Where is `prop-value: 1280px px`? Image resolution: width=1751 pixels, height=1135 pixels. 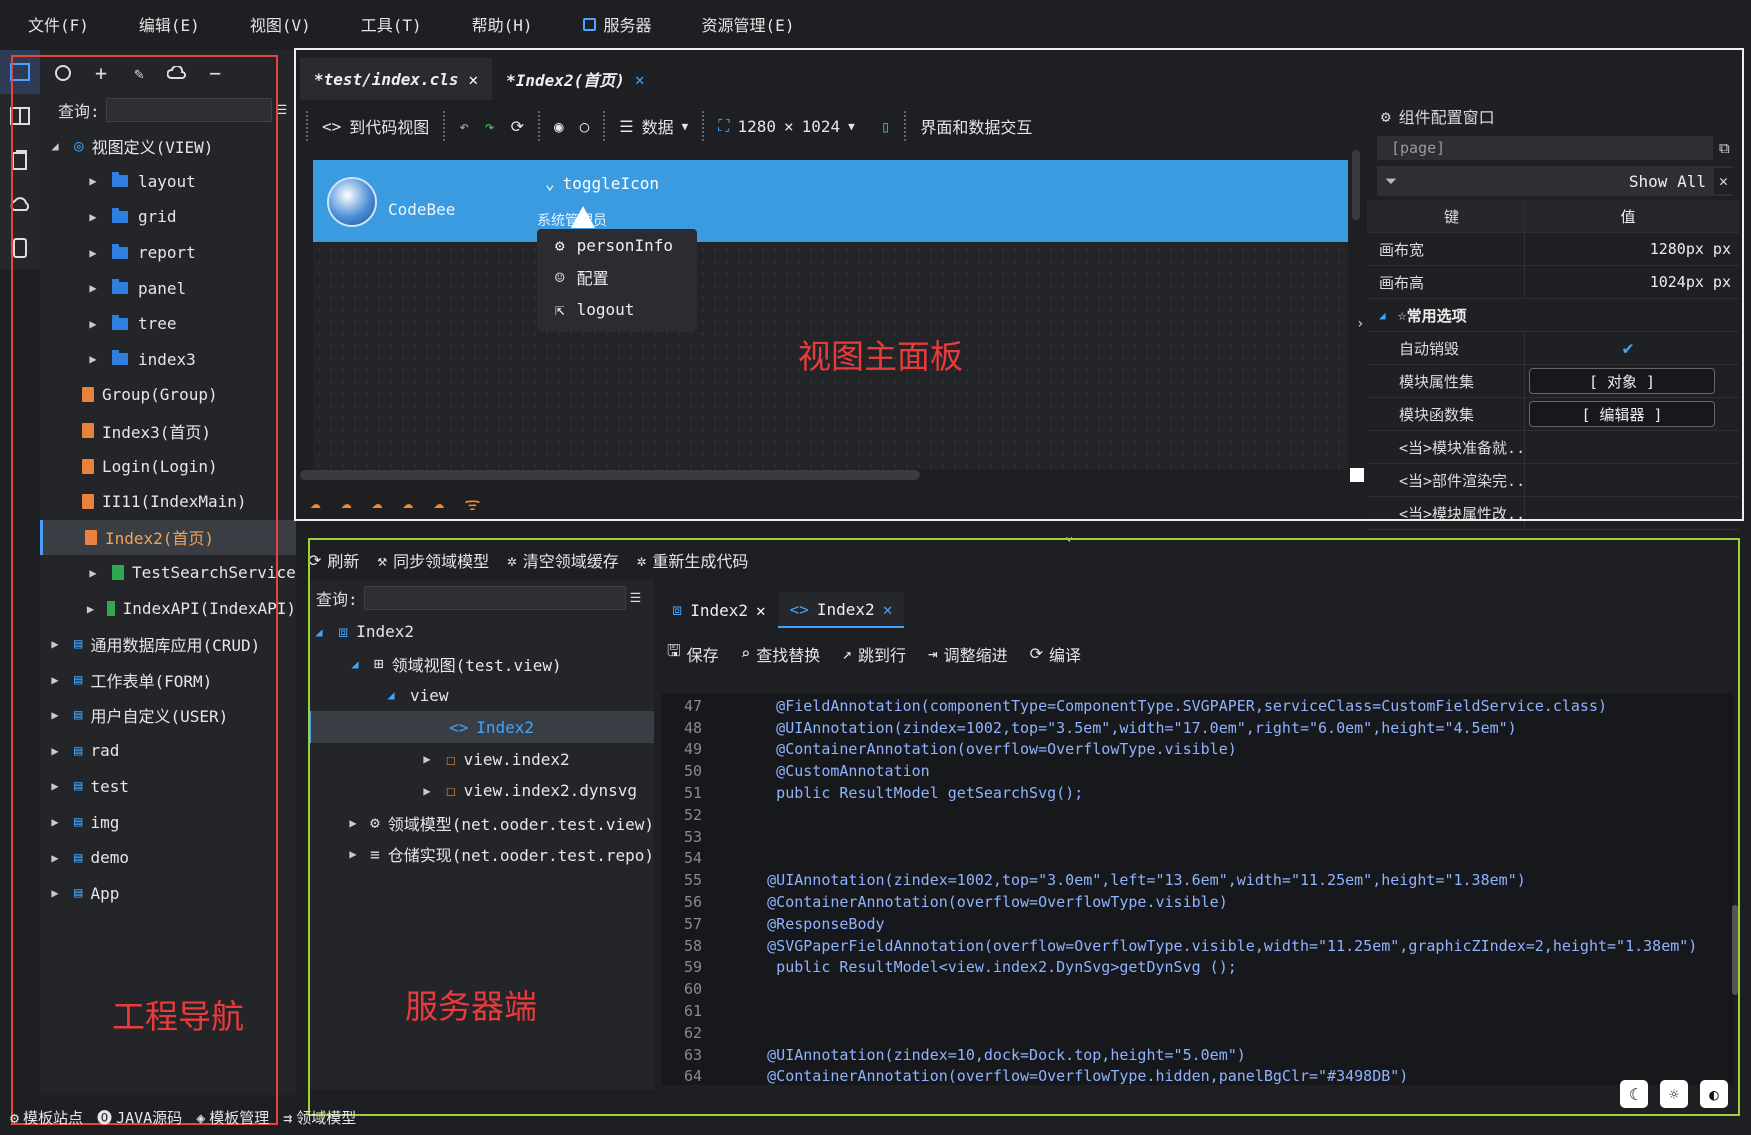 prop-value: 1280px px is located at coordinates (1632, 249).